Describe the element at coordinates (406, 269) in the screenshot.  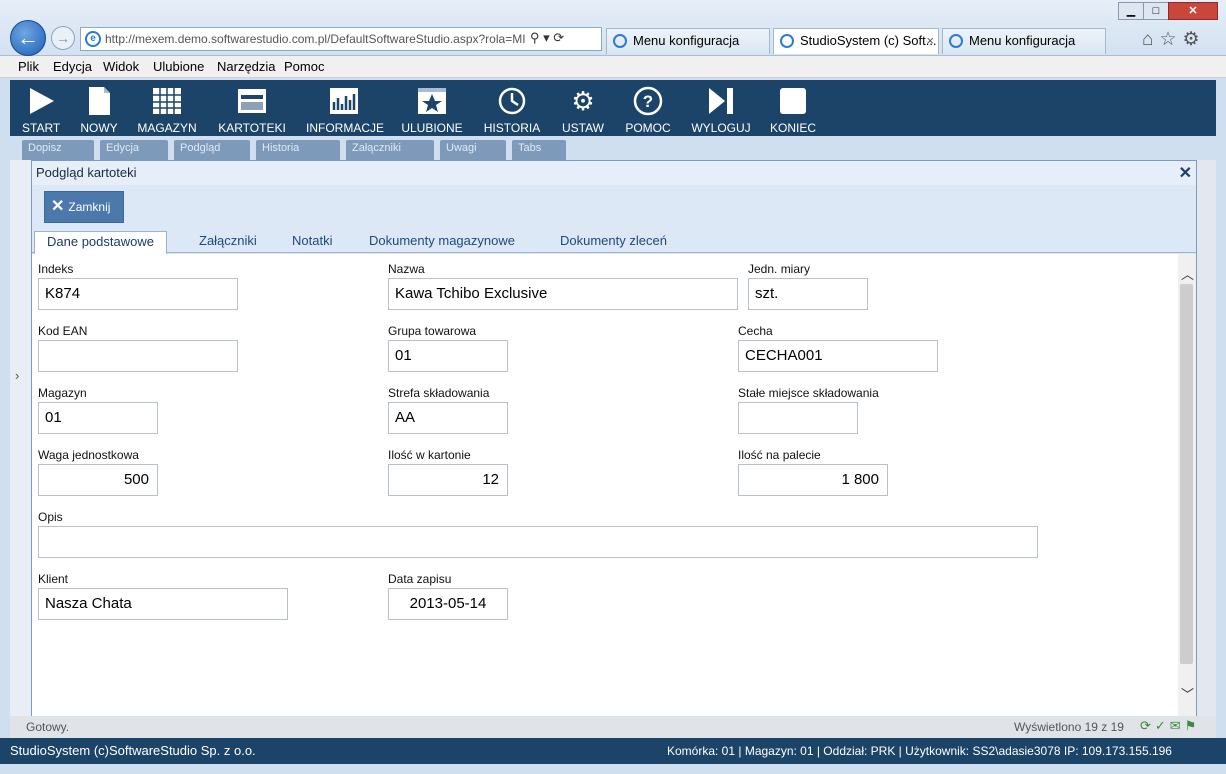
I see `nazwa-label: Nazwa` at that location.